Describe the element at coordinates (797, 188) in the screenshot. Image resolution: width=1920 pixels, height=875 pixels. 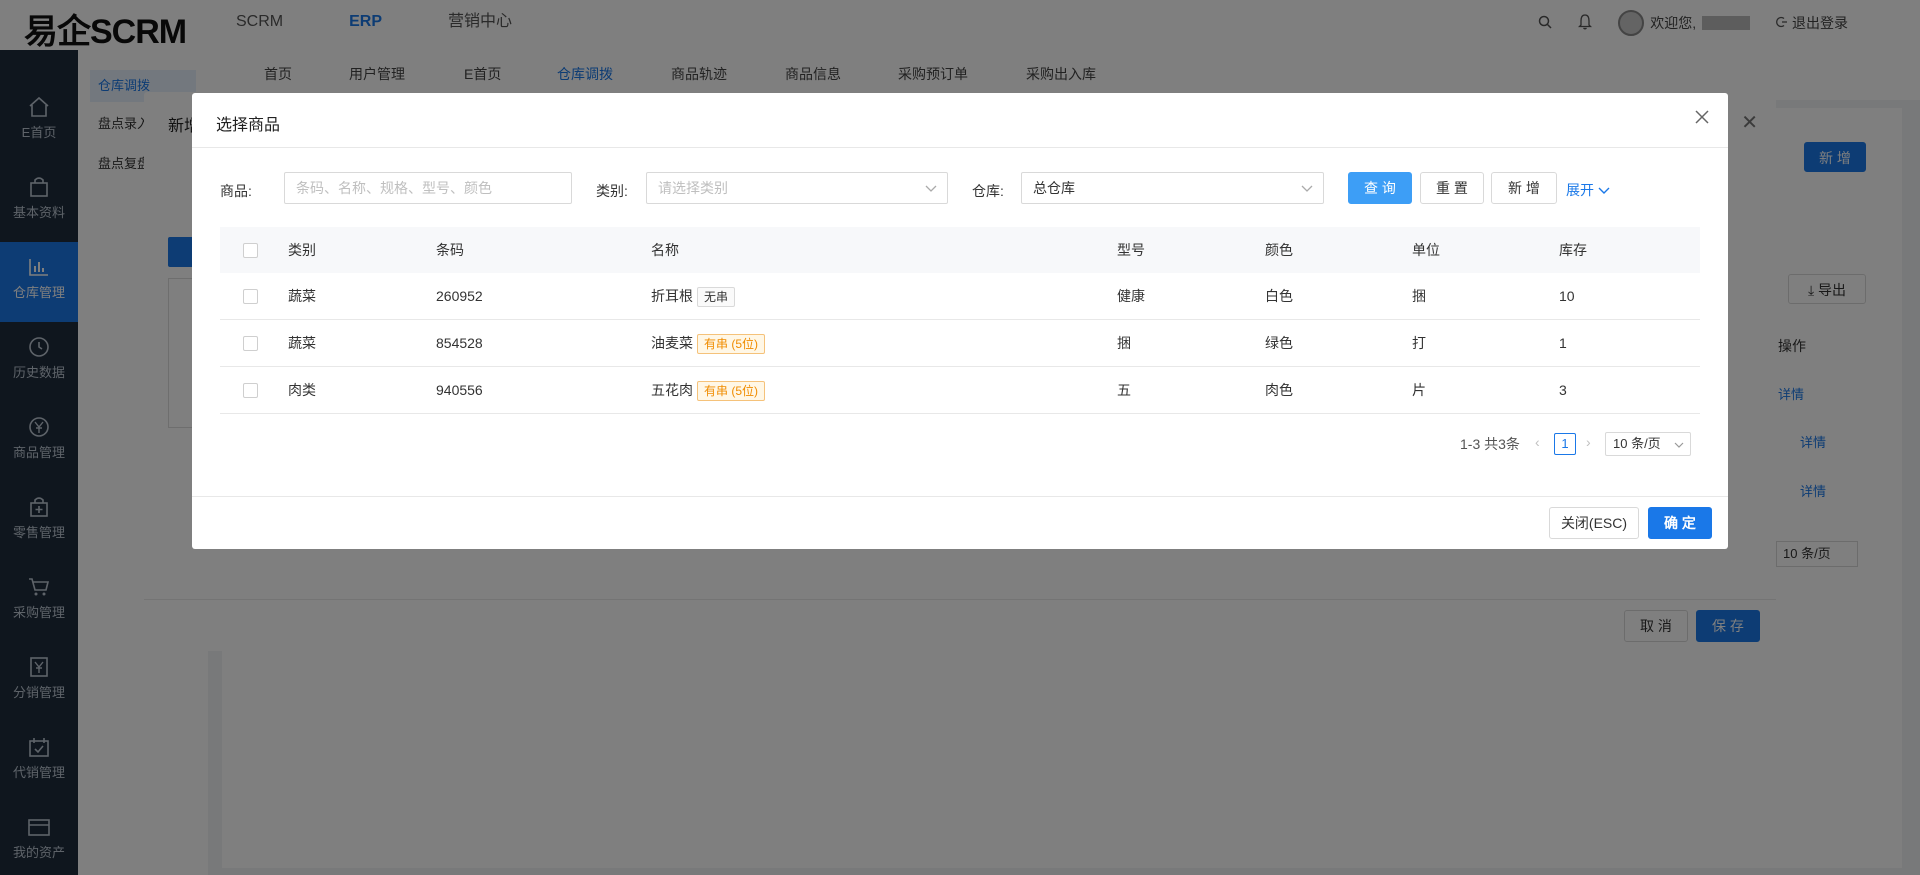
I see `category-select: 请选择类别` at that location.